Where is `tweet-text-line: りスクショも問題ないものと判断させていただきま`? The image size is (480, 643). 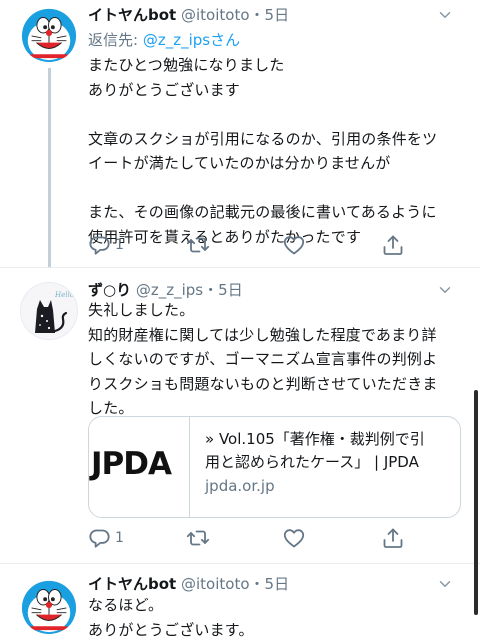 tweet-text-line: りスクショも問題ないものと判断させていただきま is located at coordinates (263, 383).